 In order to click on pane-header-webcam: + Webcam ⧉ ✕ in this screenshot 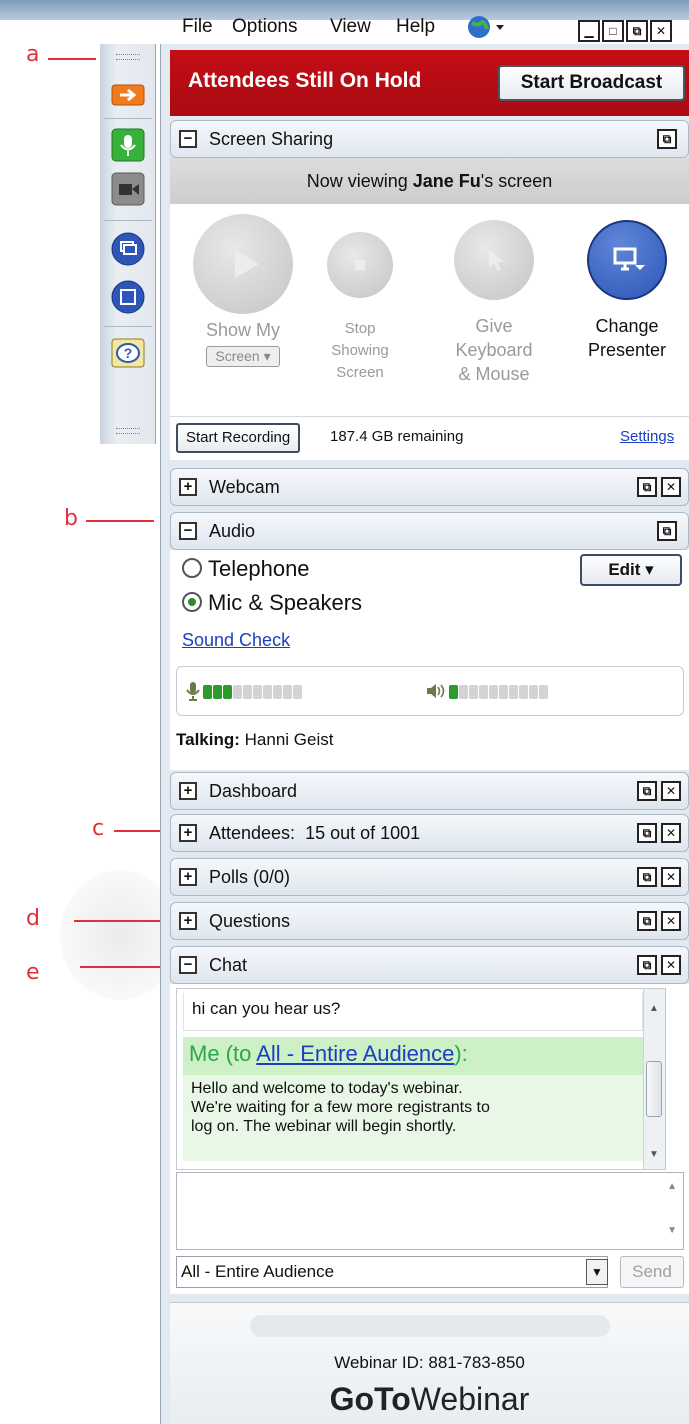, I will do `click(429, 487)`.